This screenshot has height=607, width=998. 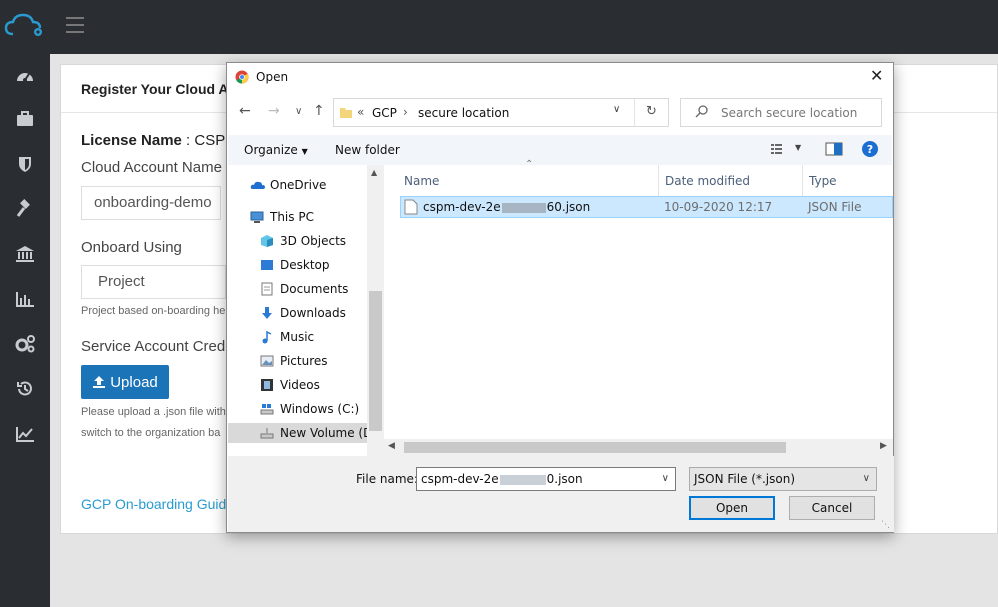 I want to click on recent-locations-icon: ∨, so click(x=298, y=111).